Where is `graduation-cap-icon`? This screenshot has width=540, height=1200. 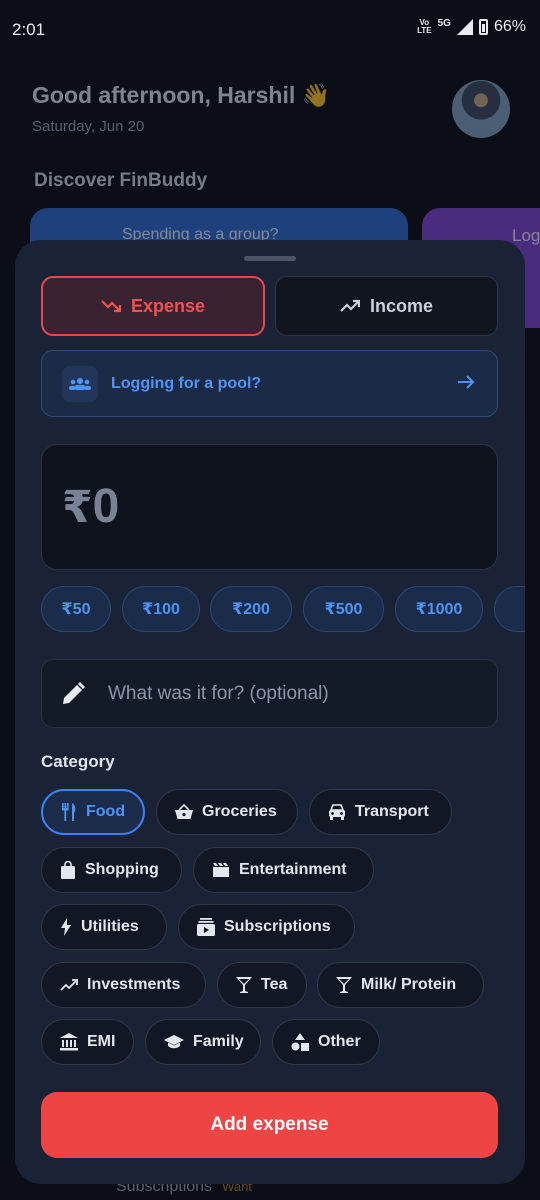 graduation-cap-icon is located at coordinates (174, 1042).